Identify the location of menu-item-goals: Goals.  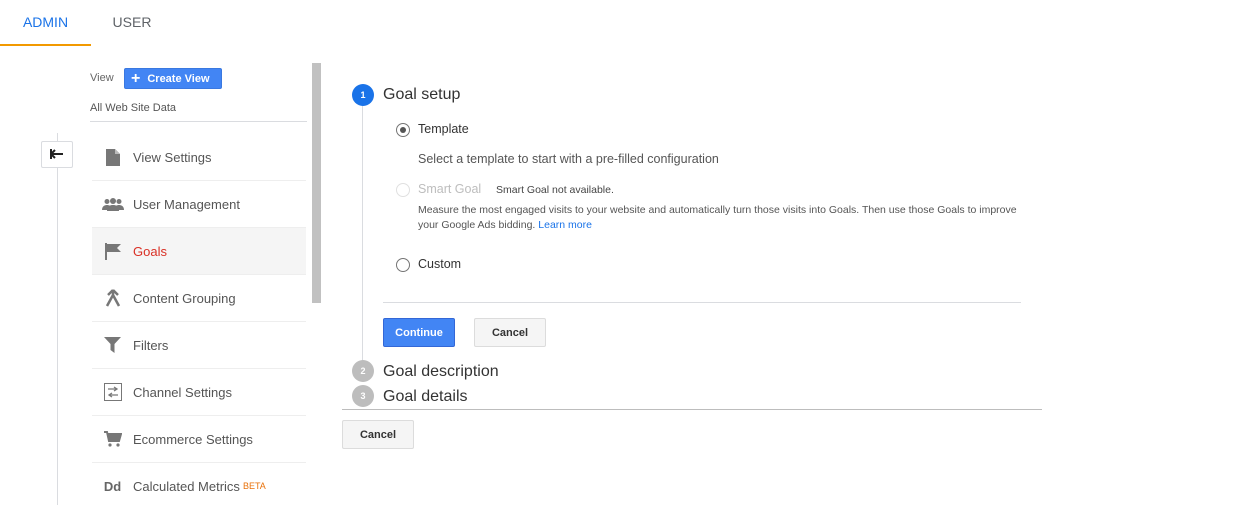
(199, 251).